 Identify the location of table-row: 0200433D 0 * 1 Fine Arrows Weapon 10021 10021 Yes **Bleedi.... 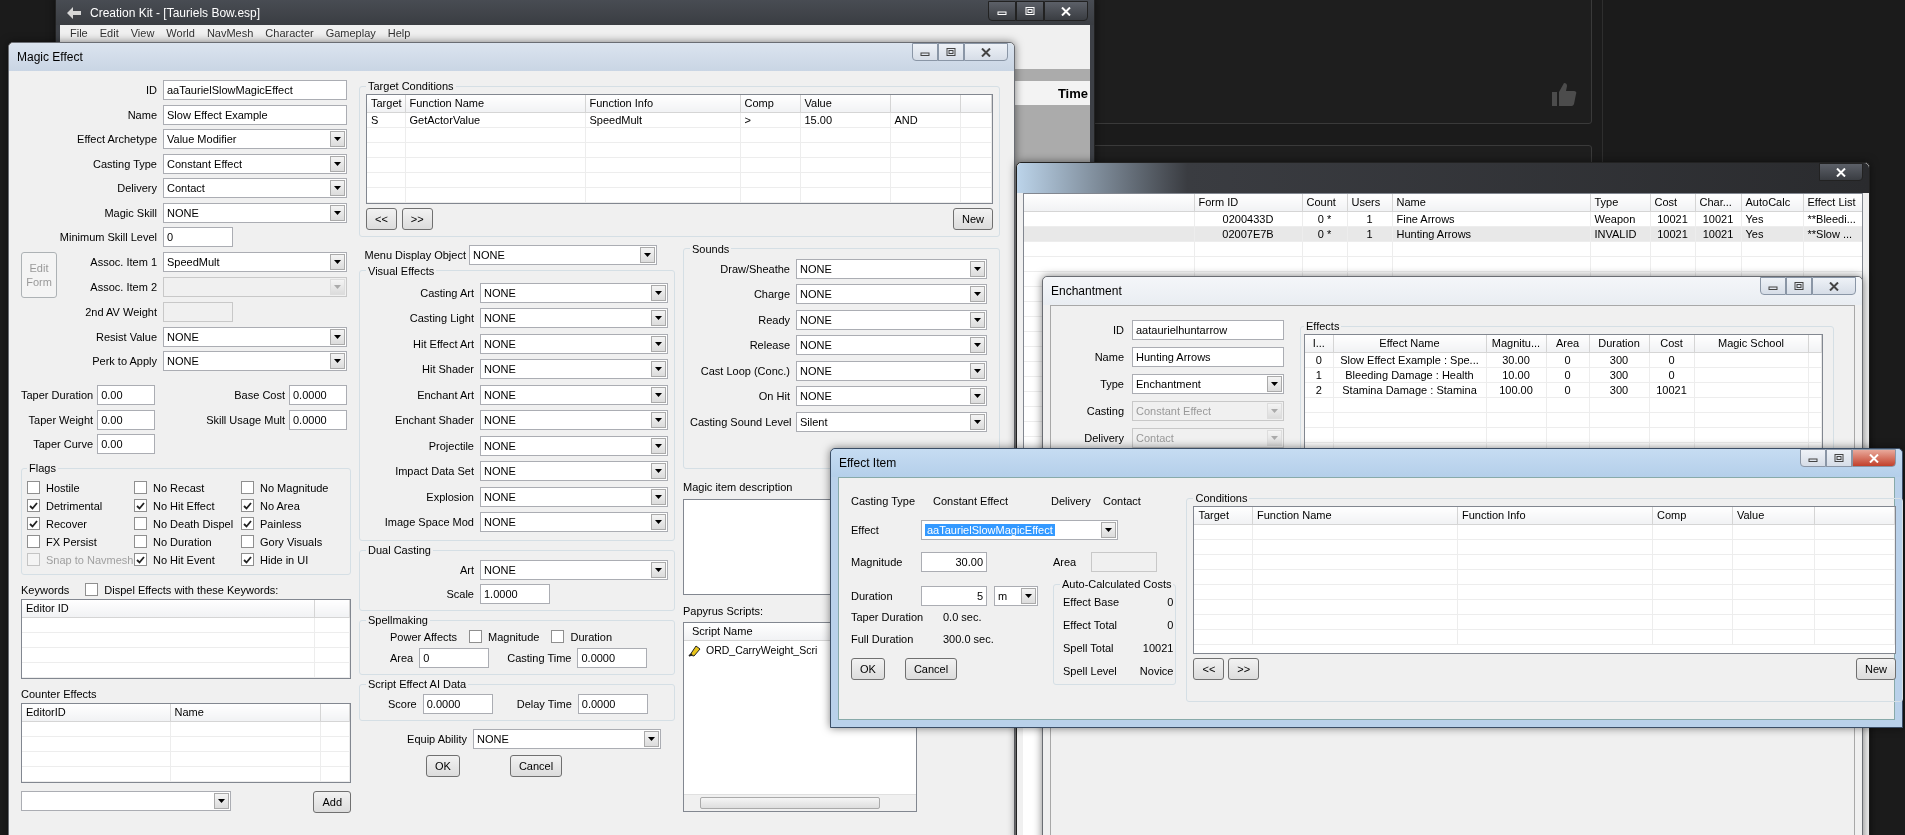
(1443, 218).